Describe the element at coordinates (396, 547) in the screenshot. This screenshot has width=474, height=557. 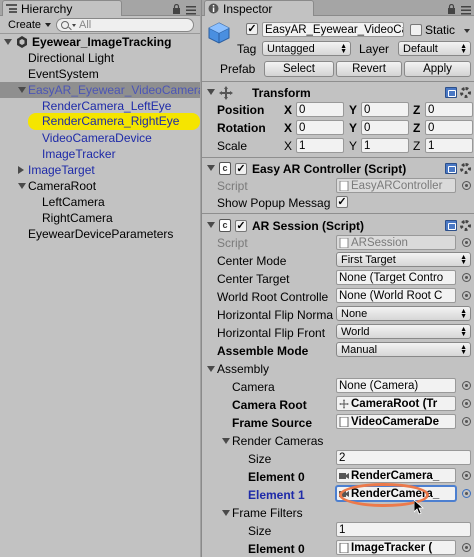
I see `filter0-field: ImageTracker (` at that location.